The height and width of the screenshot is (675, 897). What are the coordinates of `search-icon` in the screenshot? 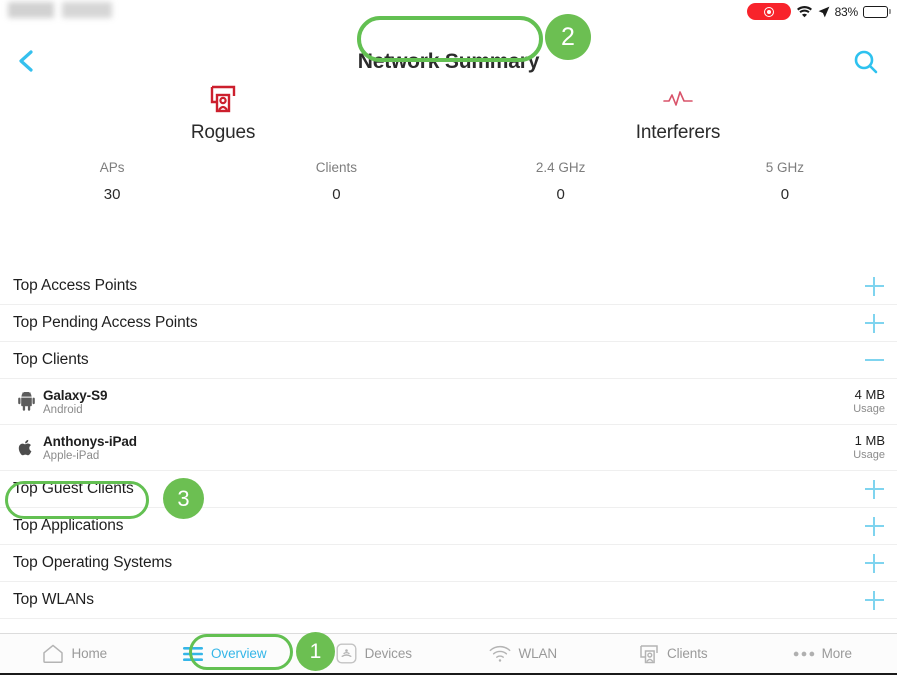 It's located at (866, 62).